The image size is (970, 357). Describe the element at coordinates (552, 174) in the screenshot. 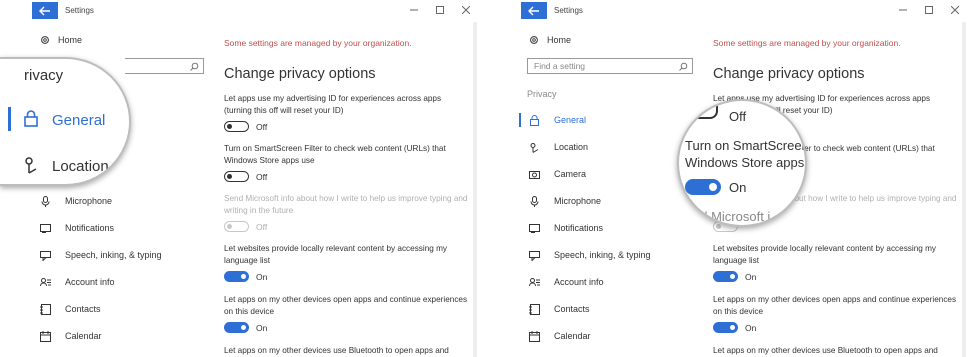

I see `sidebar-item-camera: Camera` at that location.